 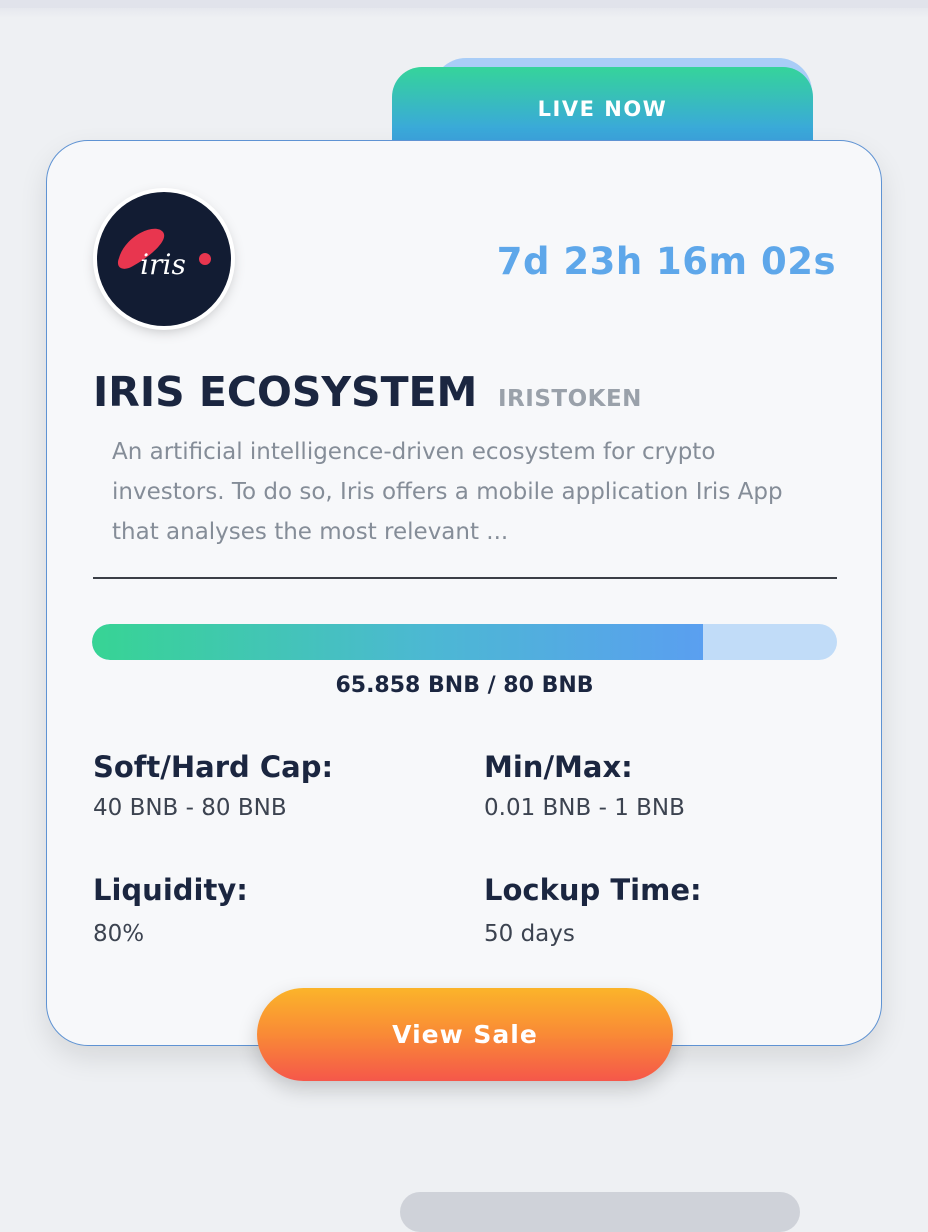 I want to click on iris-logo-icon: iris, so click(x=164, y=254).